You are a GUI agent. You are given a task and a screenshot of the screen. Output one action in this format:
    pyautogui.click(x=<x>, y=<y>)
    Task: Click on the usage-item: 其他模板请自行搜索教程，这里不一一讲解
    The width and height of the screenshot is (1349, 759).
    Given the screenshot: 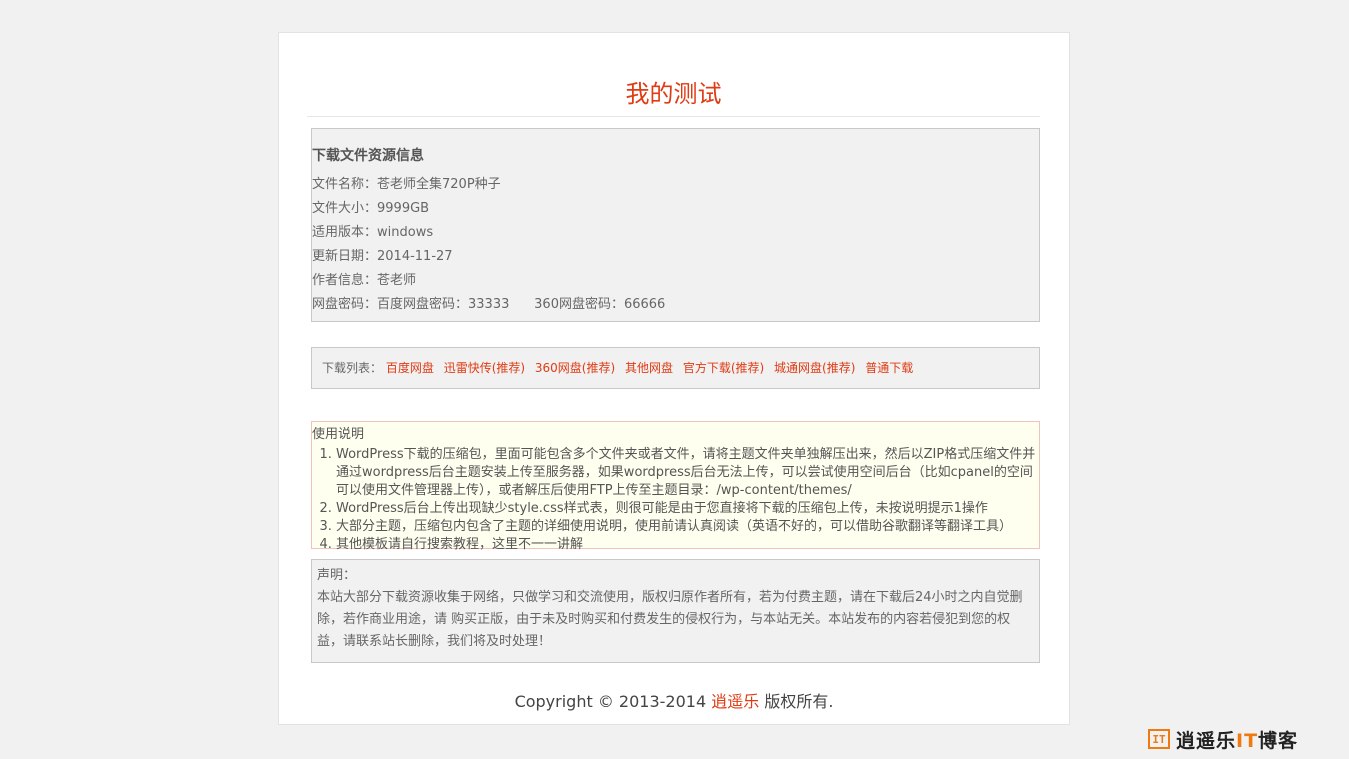 What is the action you would take?
    pyautogui.click(x=686, y=545)
    